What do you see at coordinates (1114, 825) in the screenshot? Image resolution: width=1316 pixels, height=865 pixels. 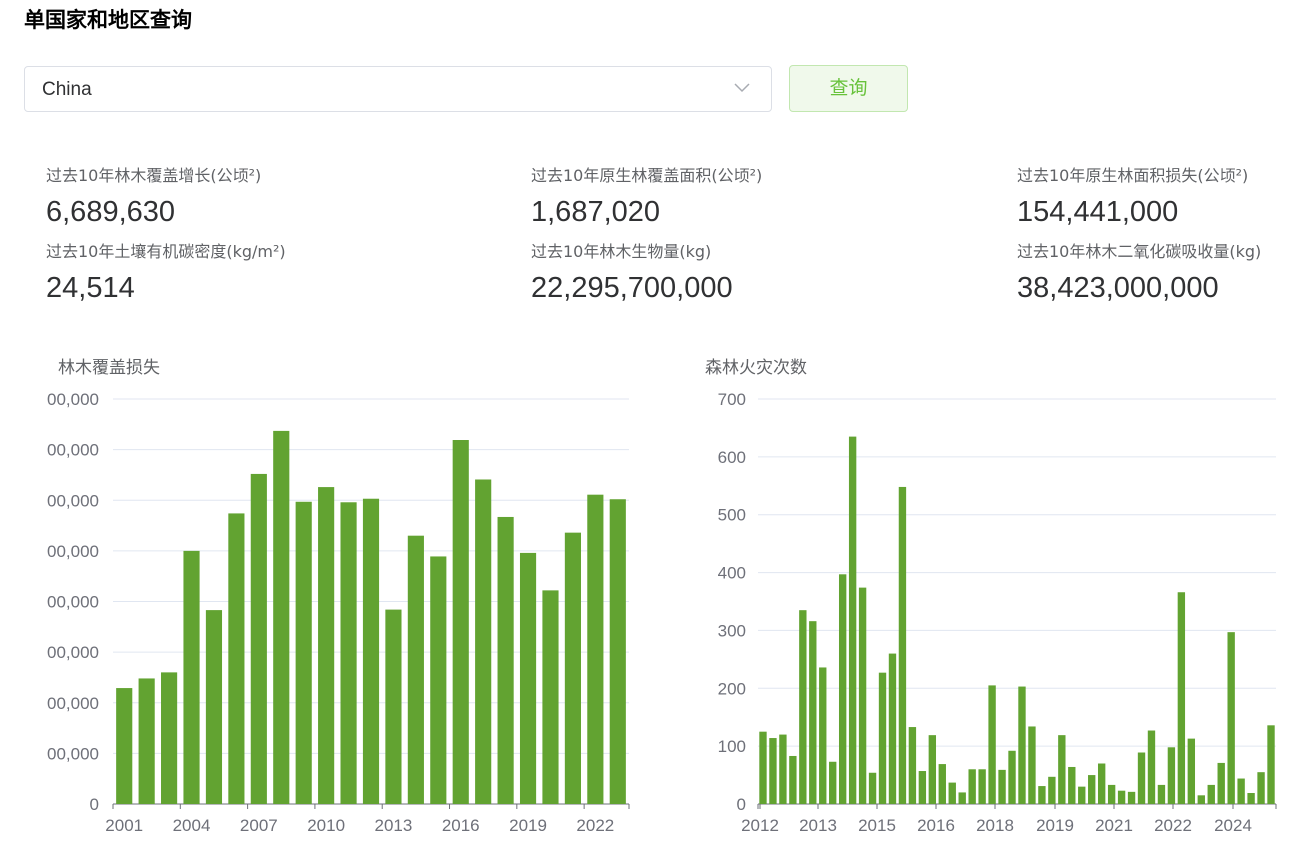 I see `fire-x-tick-label: 2021` at bounding box center [1114, 825].